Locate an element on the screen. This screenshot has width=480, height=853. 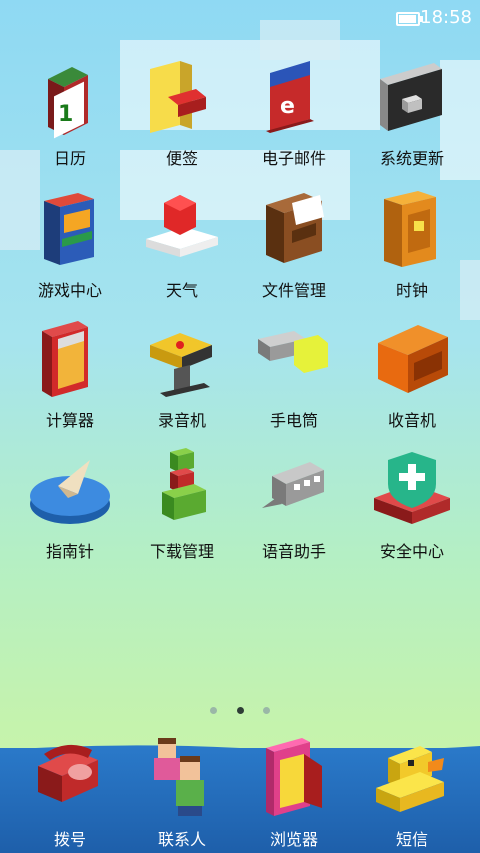
app-voice-assistant: 语音助手 is located at coordinates (294, 505).